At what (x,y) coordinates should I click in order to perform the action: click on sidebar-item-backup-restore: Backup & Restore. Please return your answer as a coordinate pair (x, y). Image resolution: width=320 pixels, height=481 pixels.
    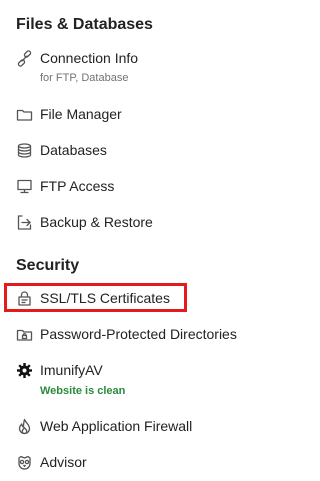
    Looking at the image, I should click on (84, 222).